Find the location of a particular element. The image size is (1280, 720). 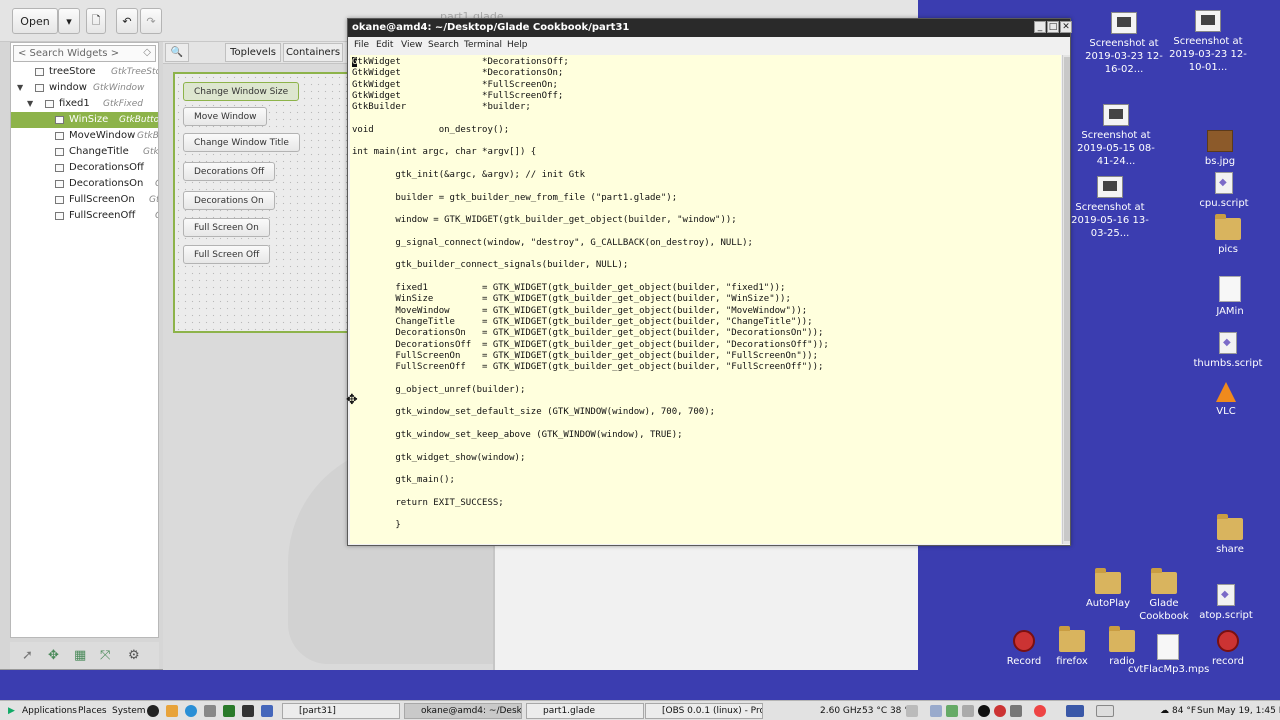

menu-edit: Edit is located at coordinates (384, 45).